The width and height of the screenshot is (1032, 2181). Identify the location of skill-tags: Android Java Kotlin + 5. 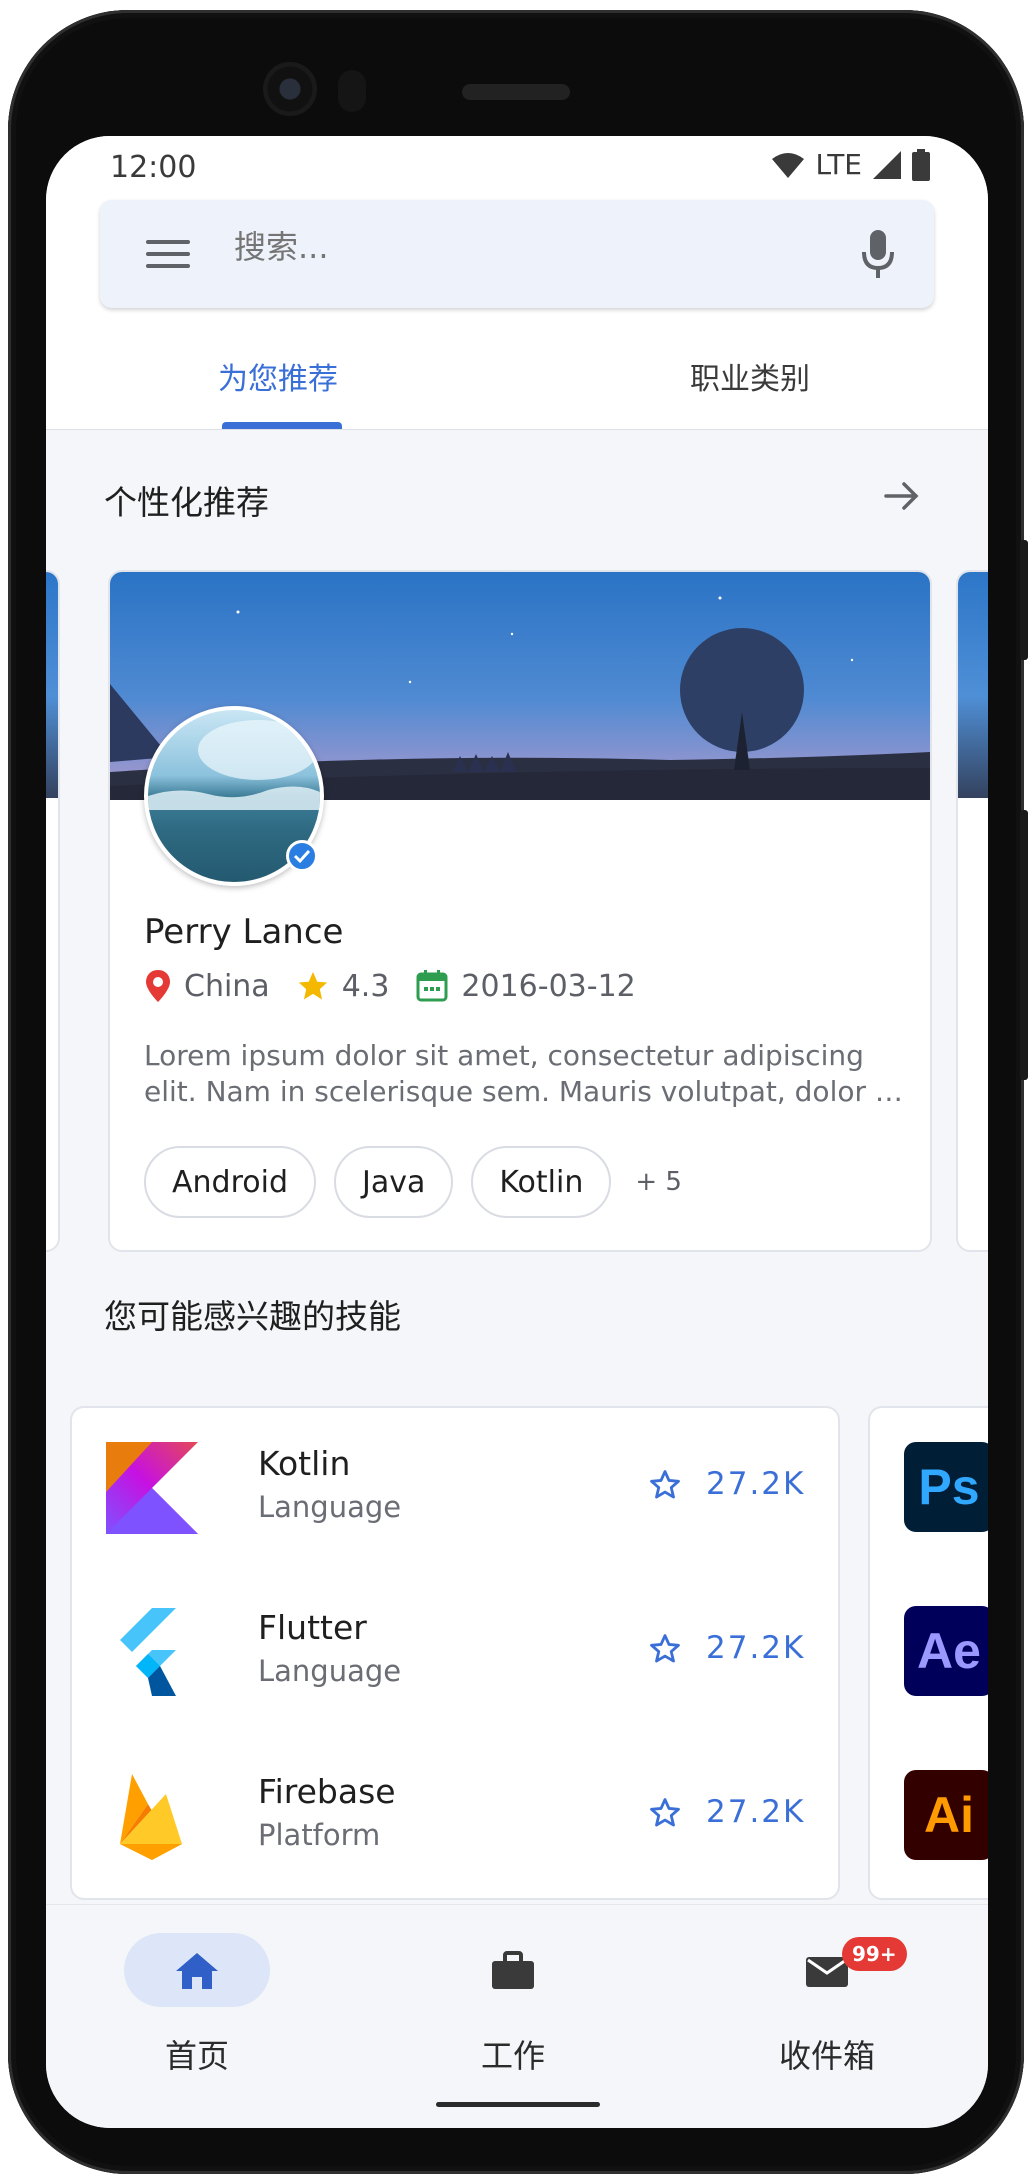
(413, 1182).